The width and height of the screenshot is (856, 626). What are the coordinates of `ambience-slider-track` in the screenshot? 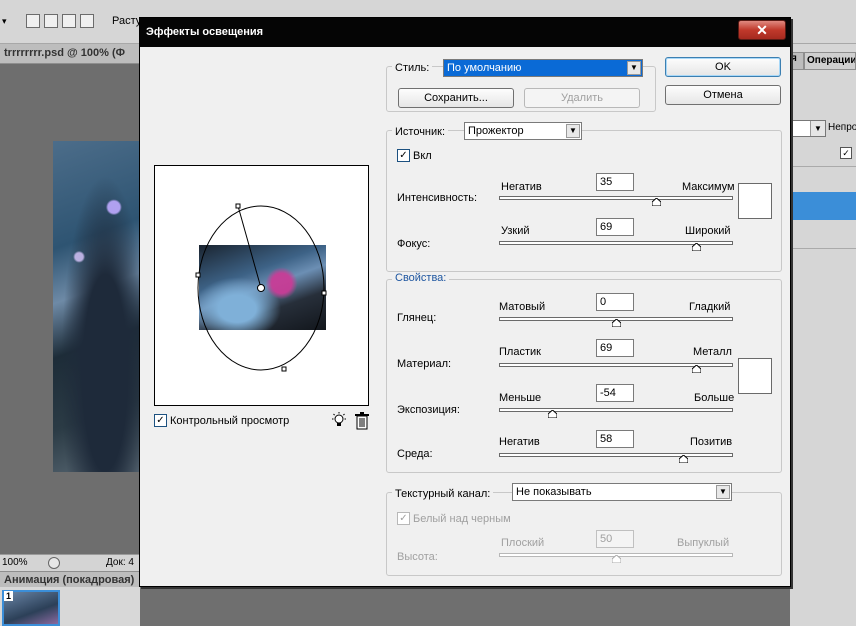 It's located at (616, 455).